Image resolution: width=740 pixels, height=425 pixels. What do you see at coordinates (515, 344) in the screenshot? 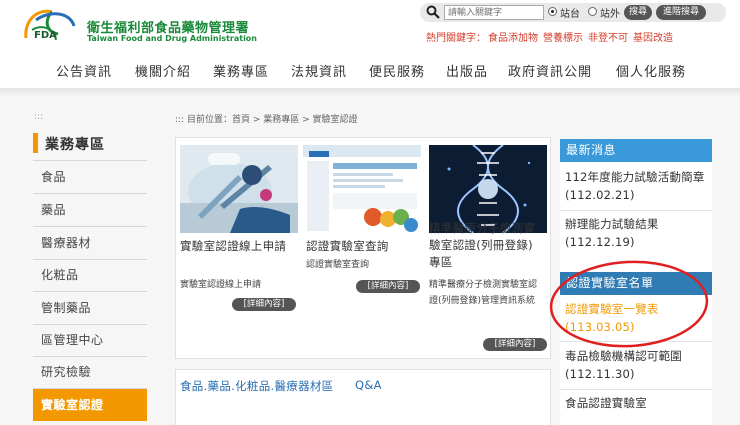
I see `details-button-precision-medicine: [詳細內容]` at bounding box center [515, 344].